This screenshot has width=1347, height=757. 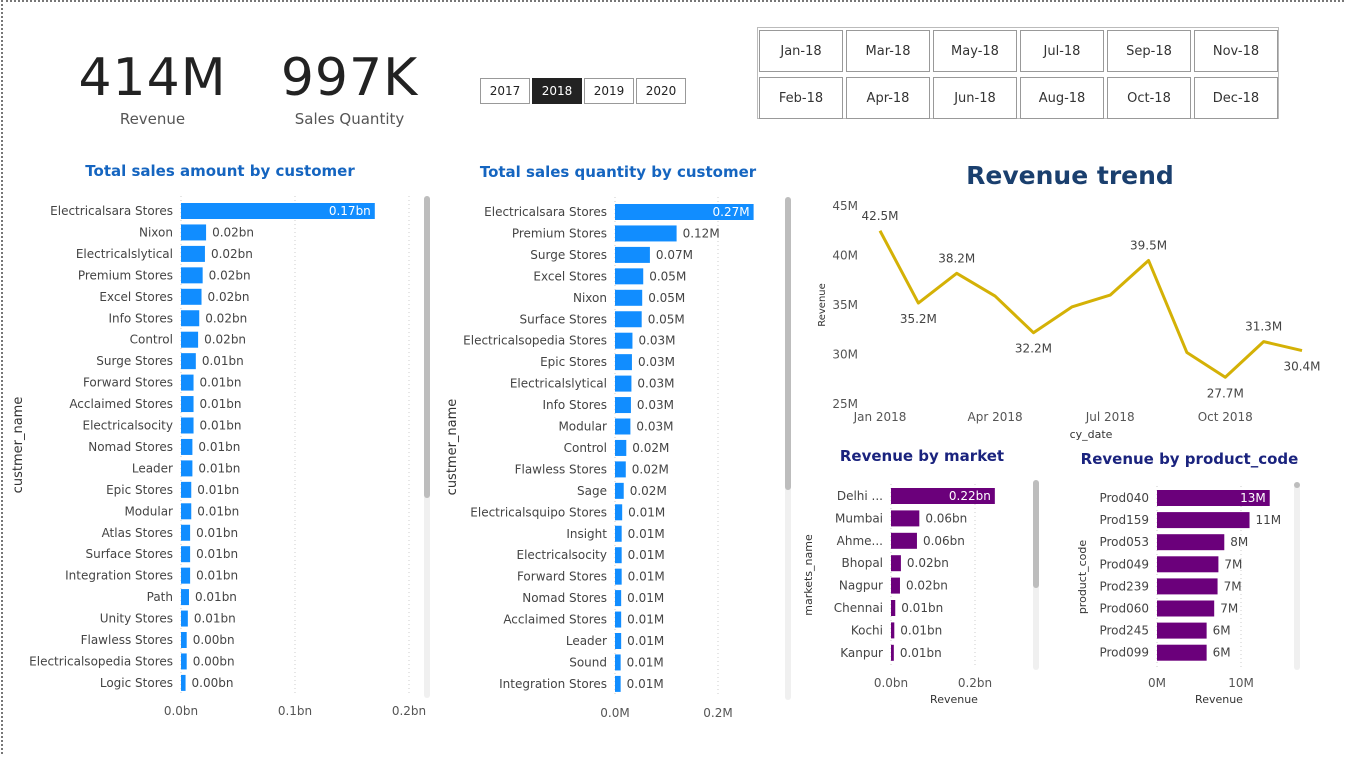 I want to click on market-category-label: Bhopal, so click(x=862, y=563).